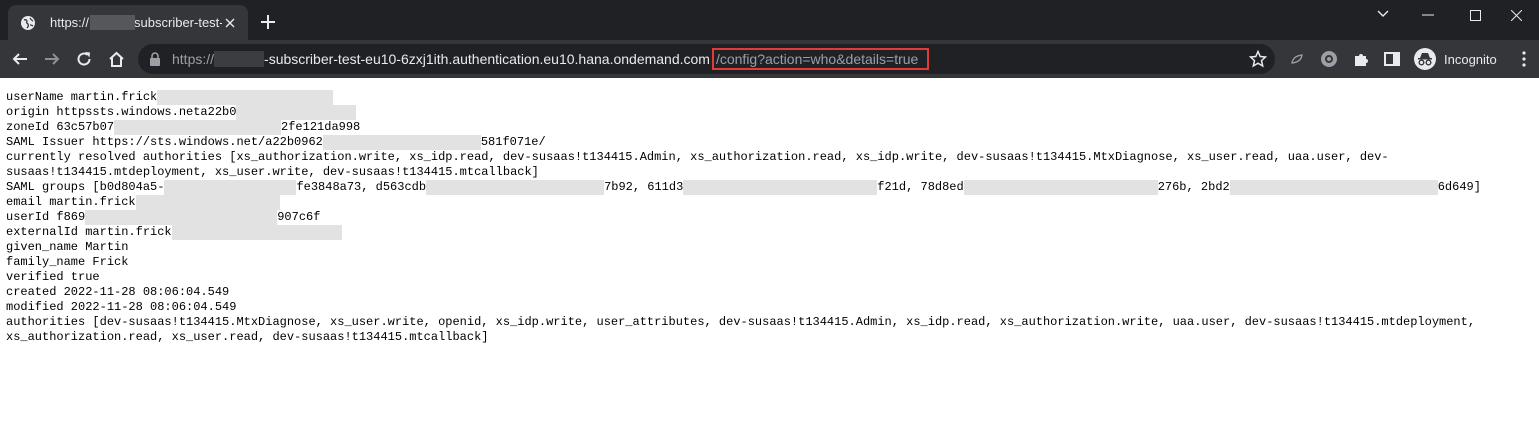 The width and height of the screenshot is (1539, 447). I want to click on text-segment: fe3848a73, d563cdb, so click(361, 187).